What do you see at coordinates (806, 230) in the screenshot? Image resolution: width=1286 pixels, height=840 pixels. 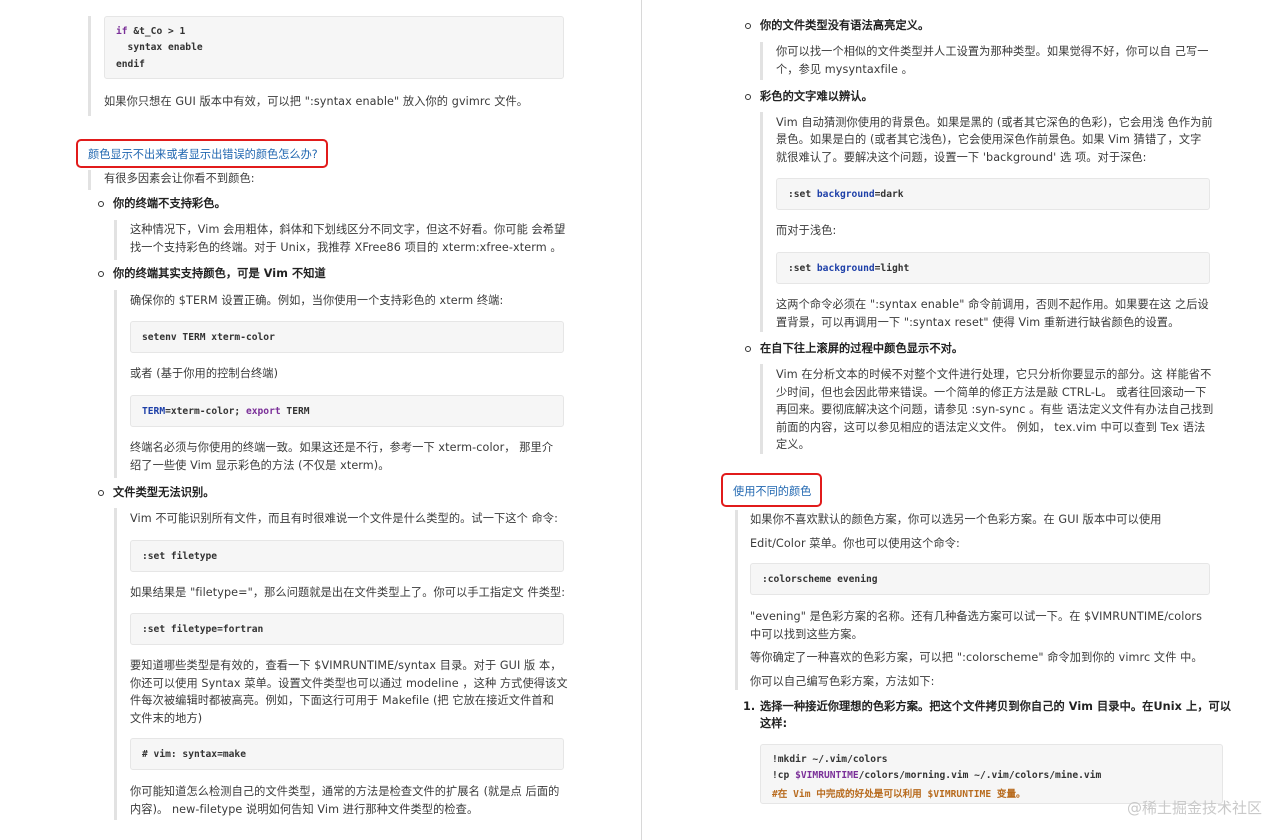 I see `text-line: 而对于浅色:` at bounding box center [806, 230].